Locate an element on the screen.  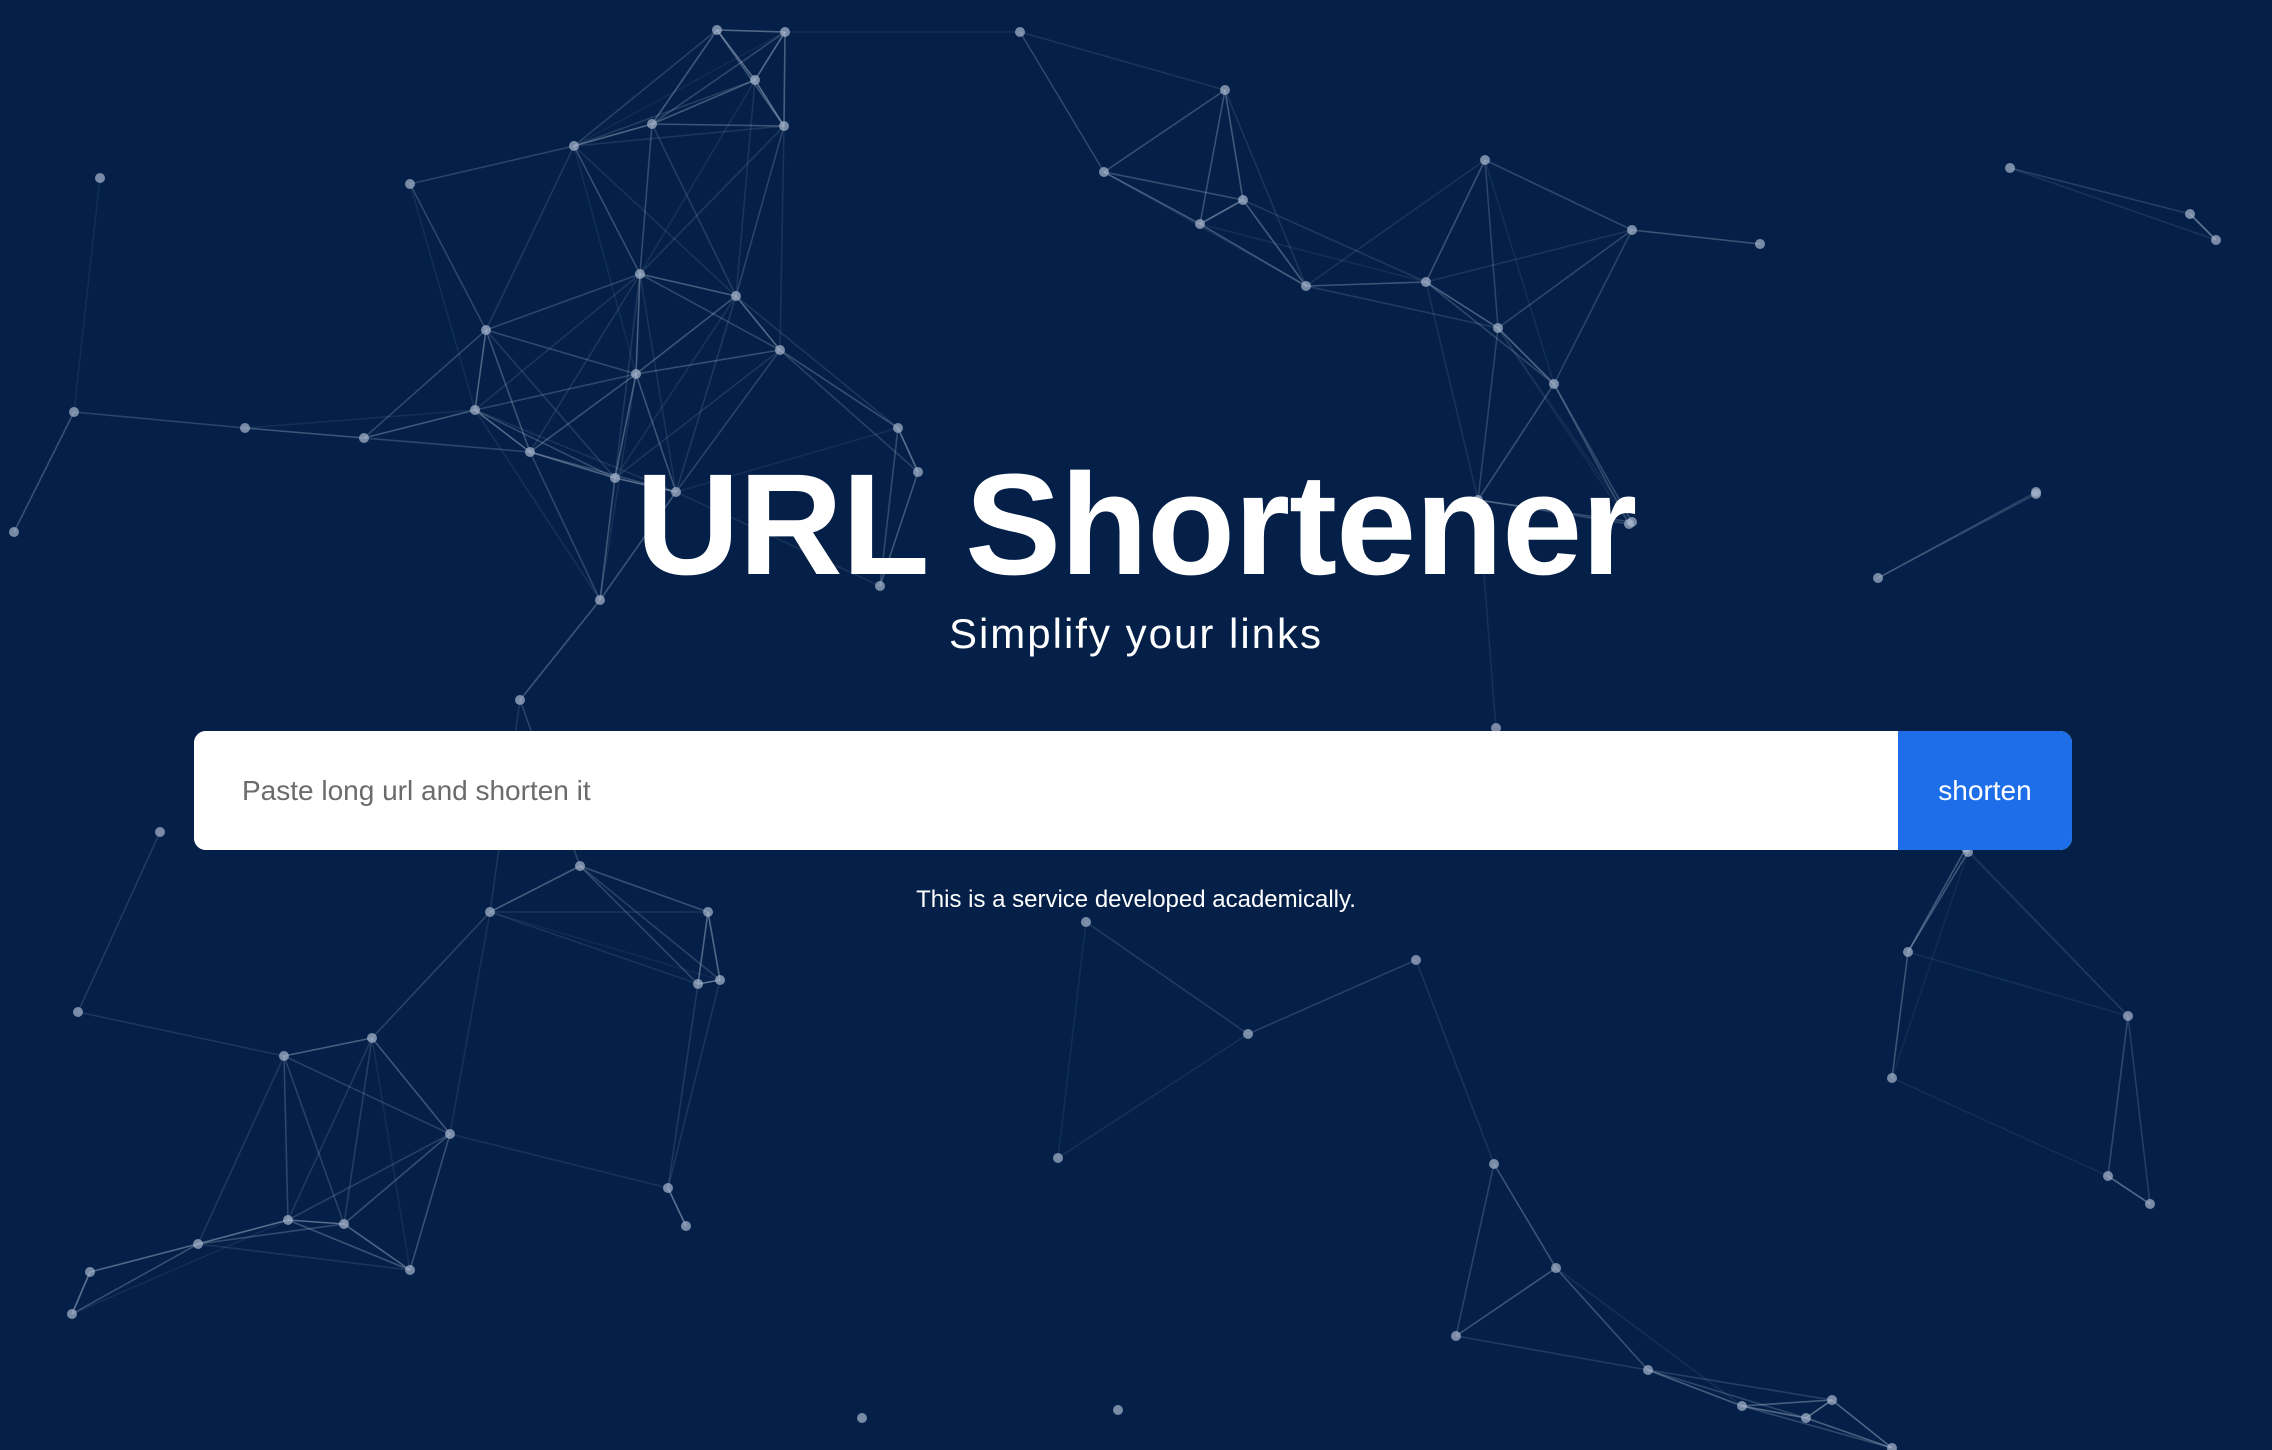
url-input is located at coordinates (1046, 790).